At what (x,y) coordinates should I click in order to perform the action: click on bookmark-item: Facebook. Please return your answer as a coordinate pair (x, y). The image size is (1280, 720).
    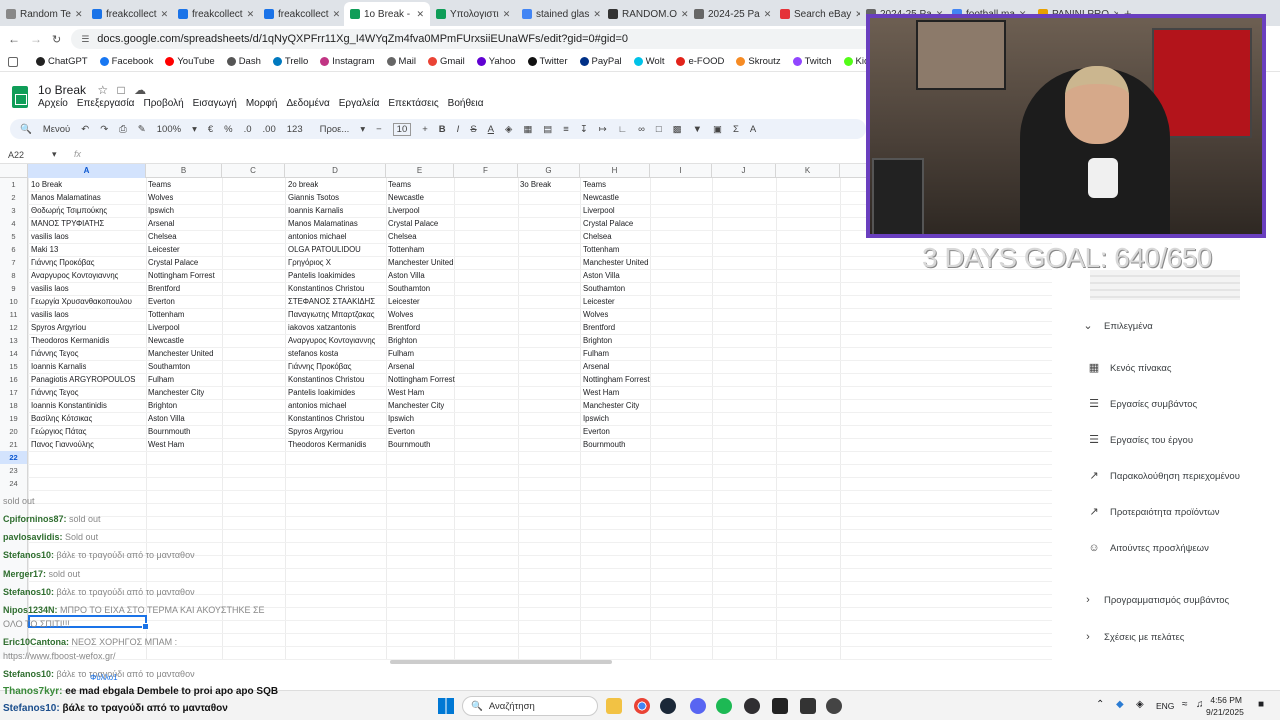
    Looking at the image, I should click on (126, 61).